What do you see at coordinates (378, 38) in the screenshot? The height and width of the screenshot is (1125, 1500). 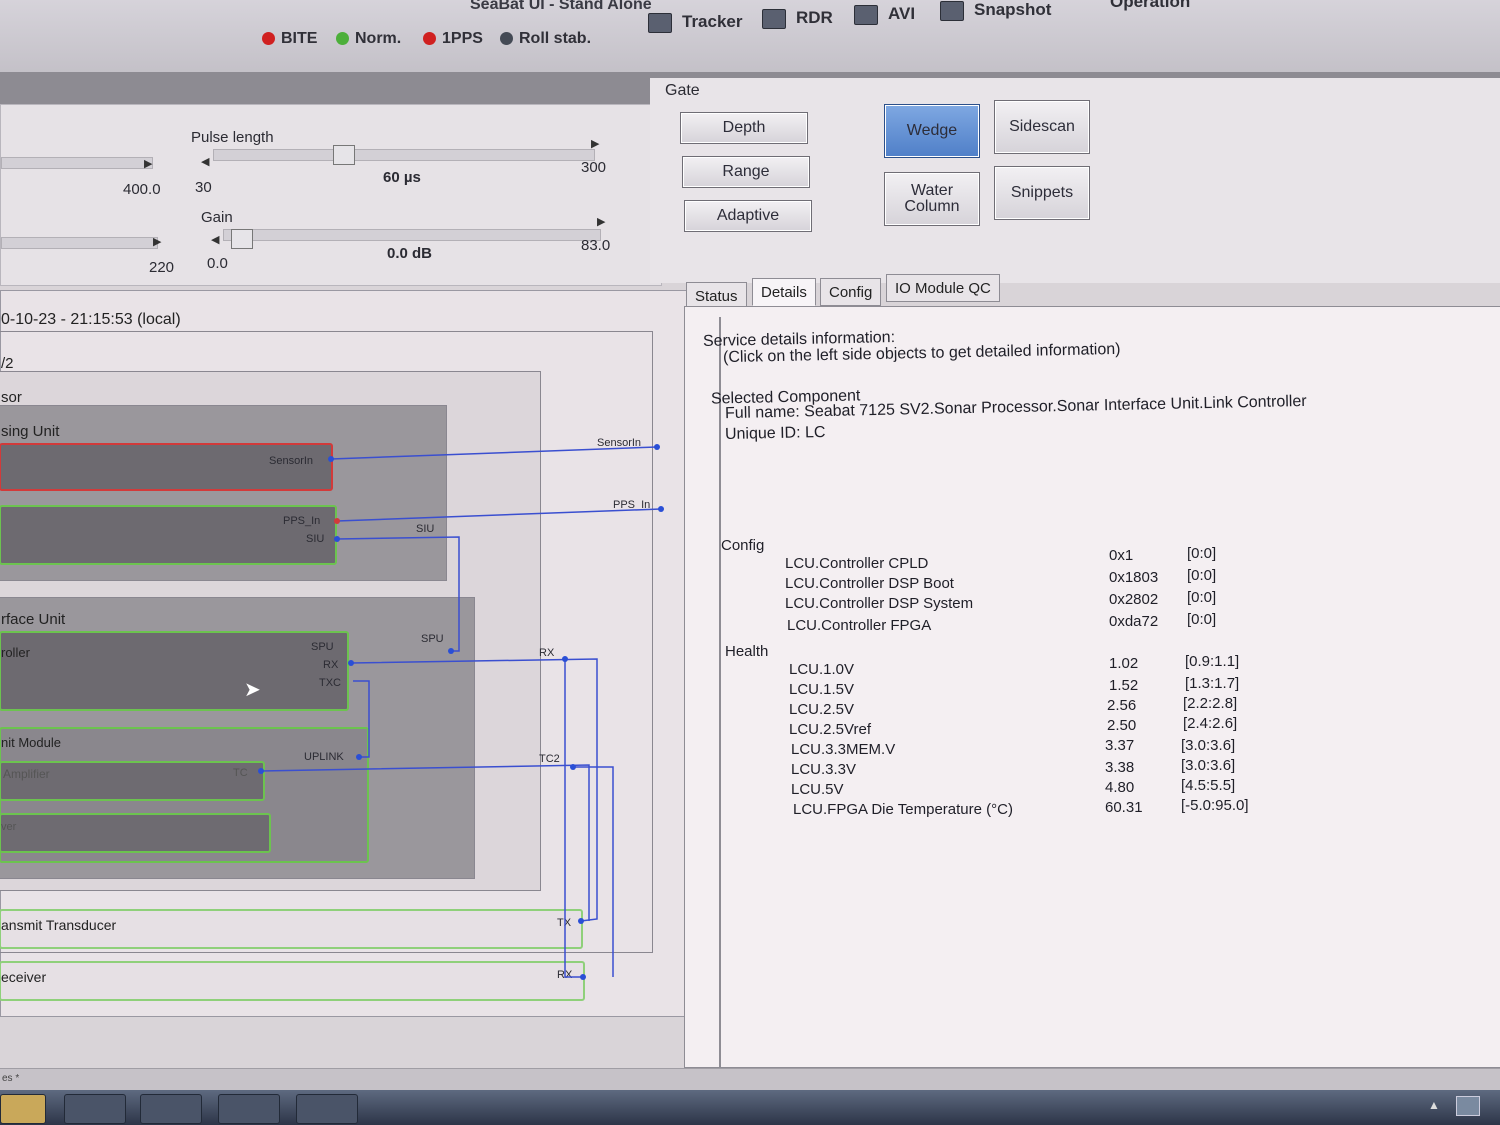 I see `status-norm-label: Norm.` at bounding box center [378, 38].